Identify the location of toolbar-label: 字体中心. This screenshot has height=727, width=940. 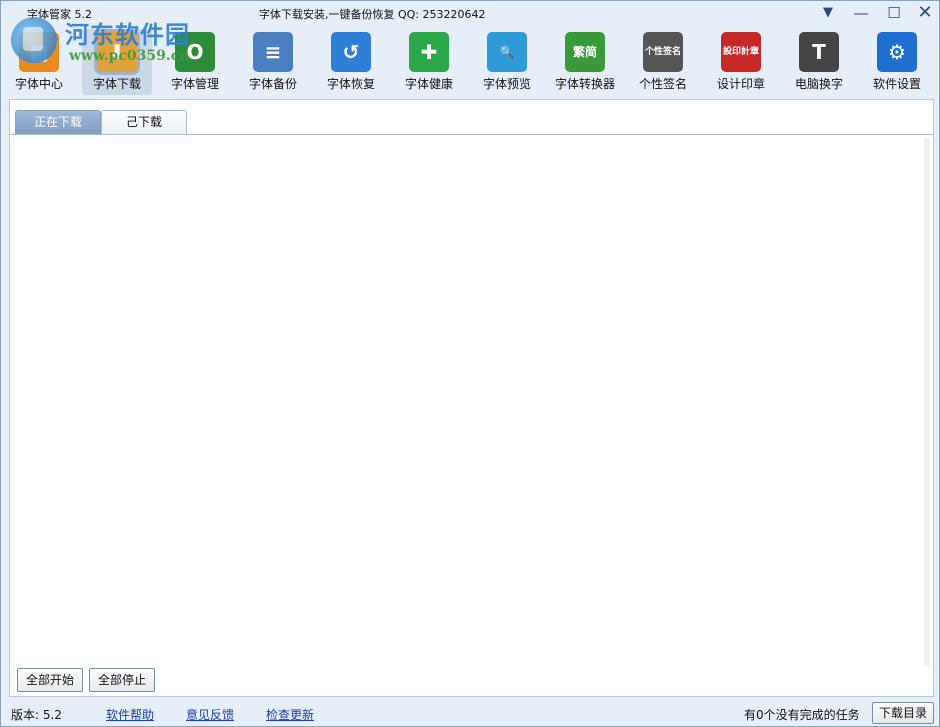
(38, 84).